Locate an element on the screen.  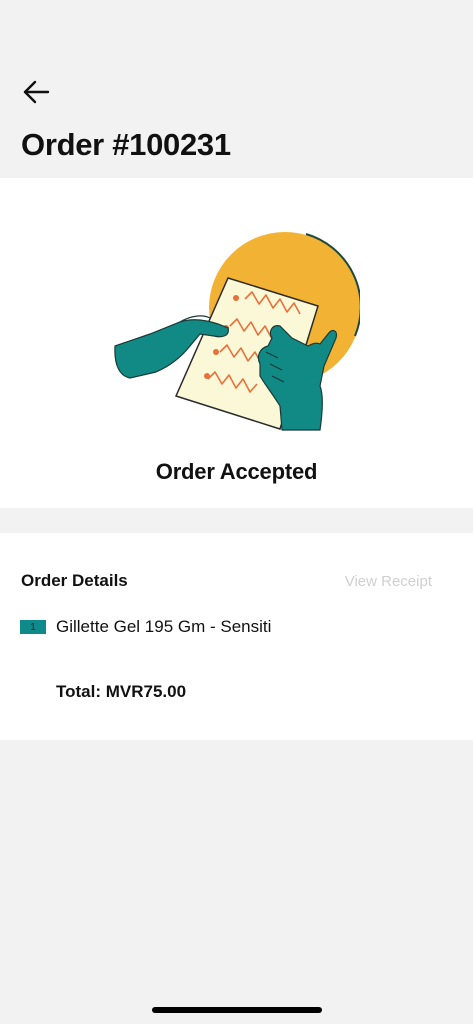
item-quantity-badge: 1 is located at coordinates (33, 627).